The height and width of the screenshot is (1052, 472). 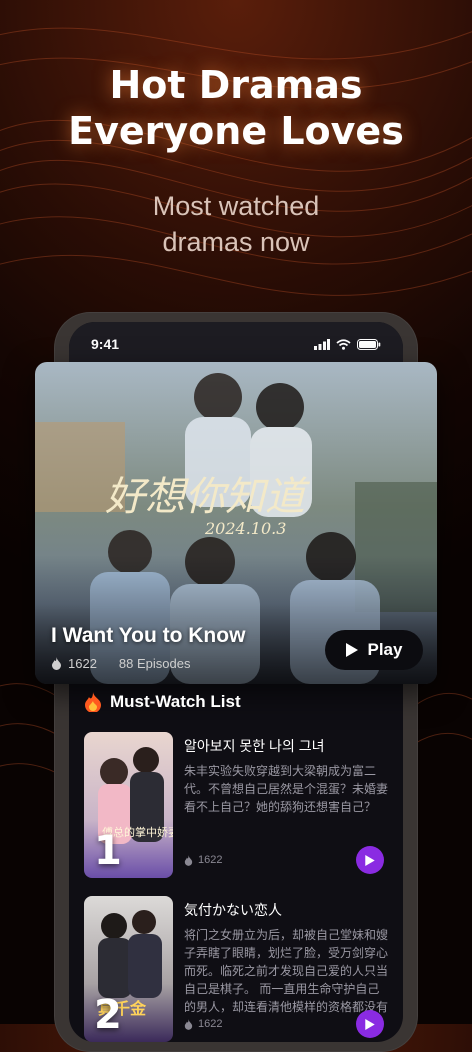 What do you see at coordinates (108, 1015) in the screenshot?
I see `rank-number: 2` at bounding box center [108, 1015].